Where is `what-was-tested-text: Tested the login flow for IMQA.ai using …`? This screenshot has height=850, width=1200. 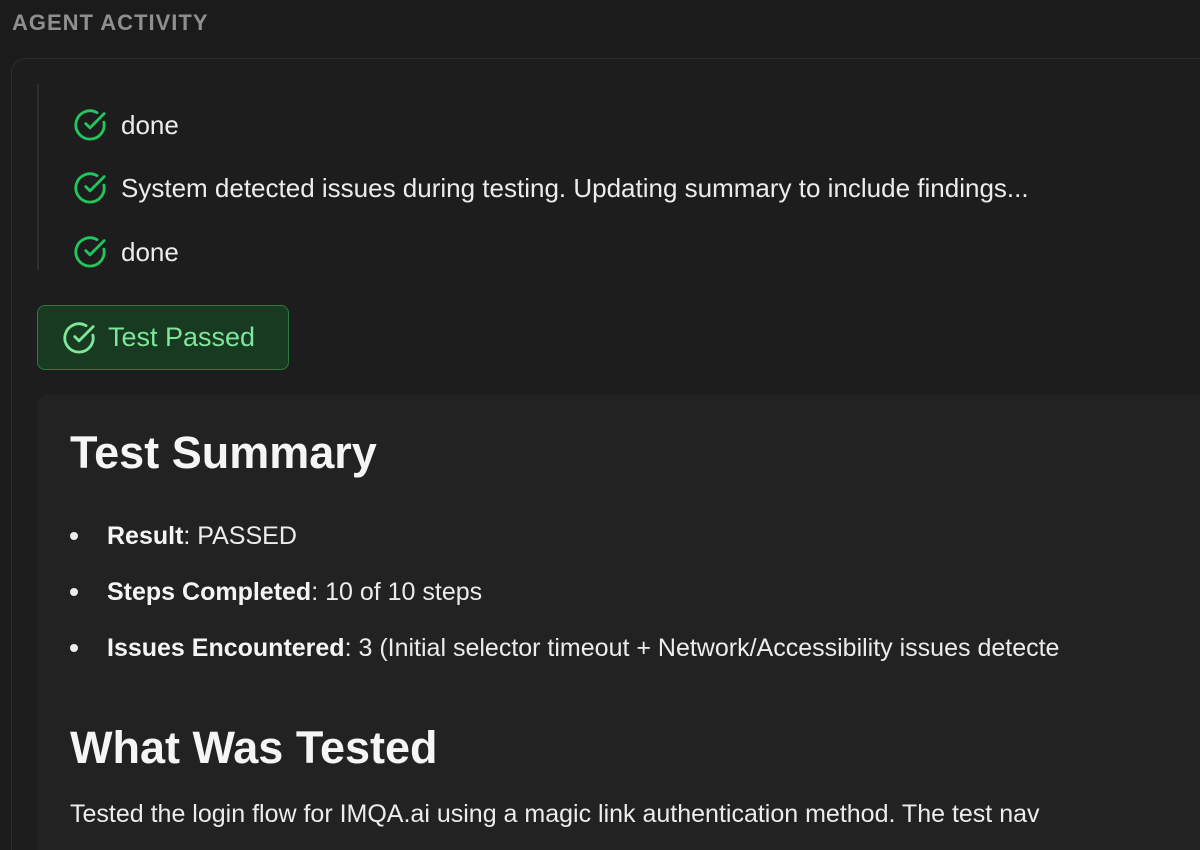 what-was-tested-text: Tested the login flow for IMQA.ai using … is located at coordinates (555, 814).